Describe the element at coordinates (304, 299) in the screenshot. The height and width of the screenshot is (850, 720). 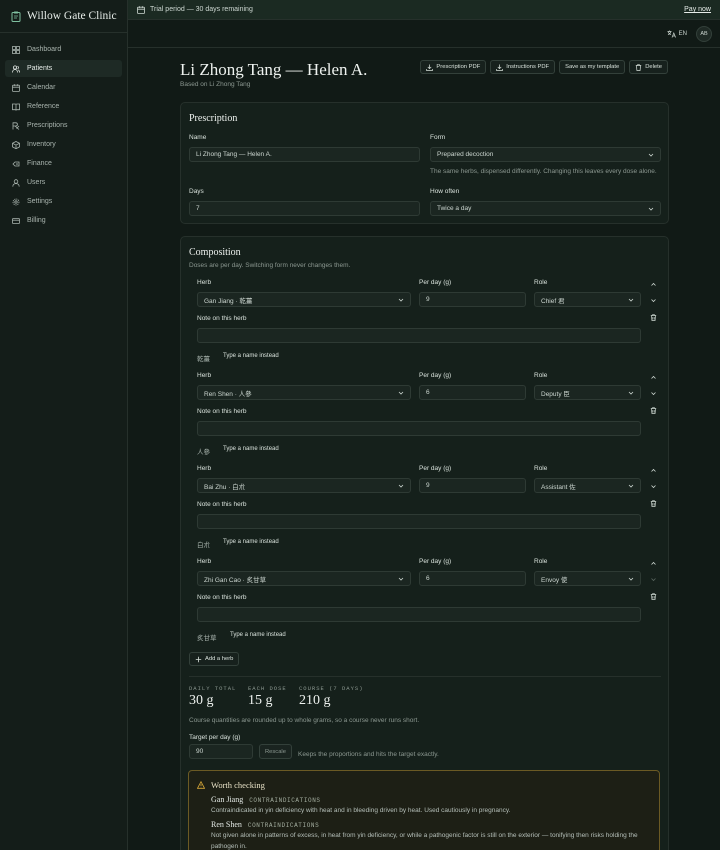
I see `herb-select: Gan Jiang · 乾薑` at that location.